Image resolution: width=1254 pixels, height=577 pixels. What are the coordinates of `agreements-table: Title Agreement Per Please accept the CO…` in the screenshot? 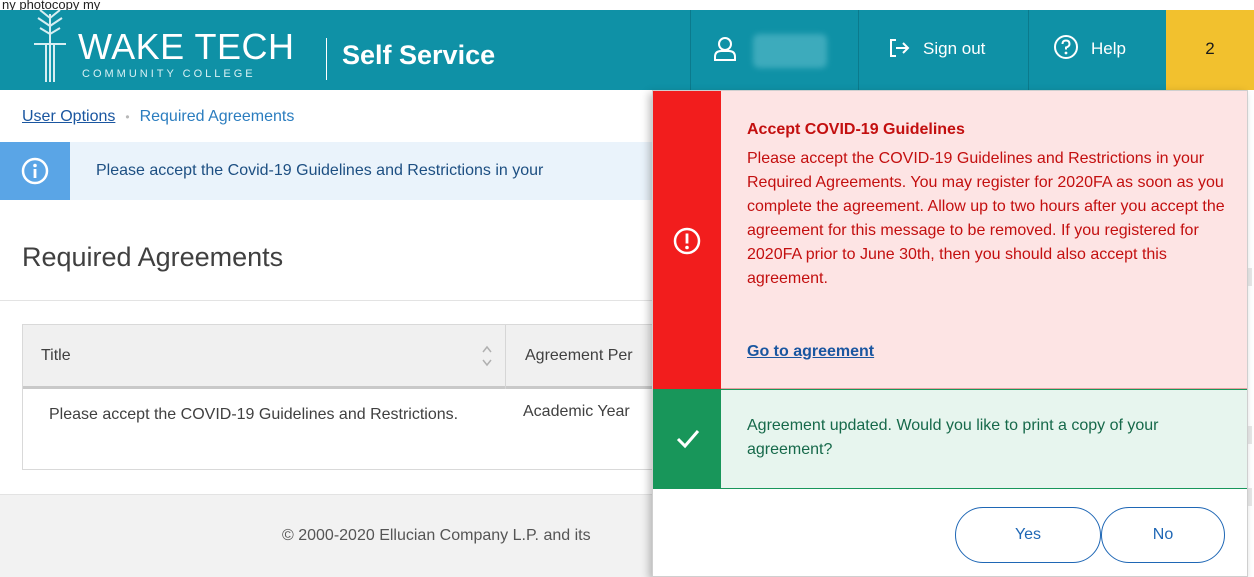 It's located at (342, 397).